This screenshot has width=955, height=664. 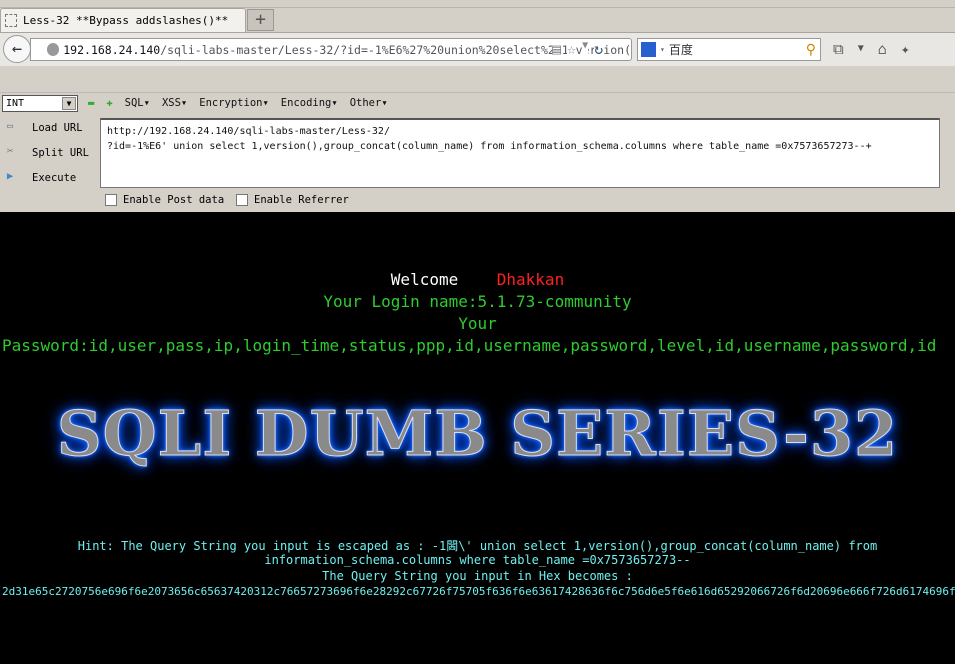 What do you see at coordinates (477, 279) in the screenshot?
I see `welcome-line: Welcome Dhakkan` at bounding box center [477, 279].